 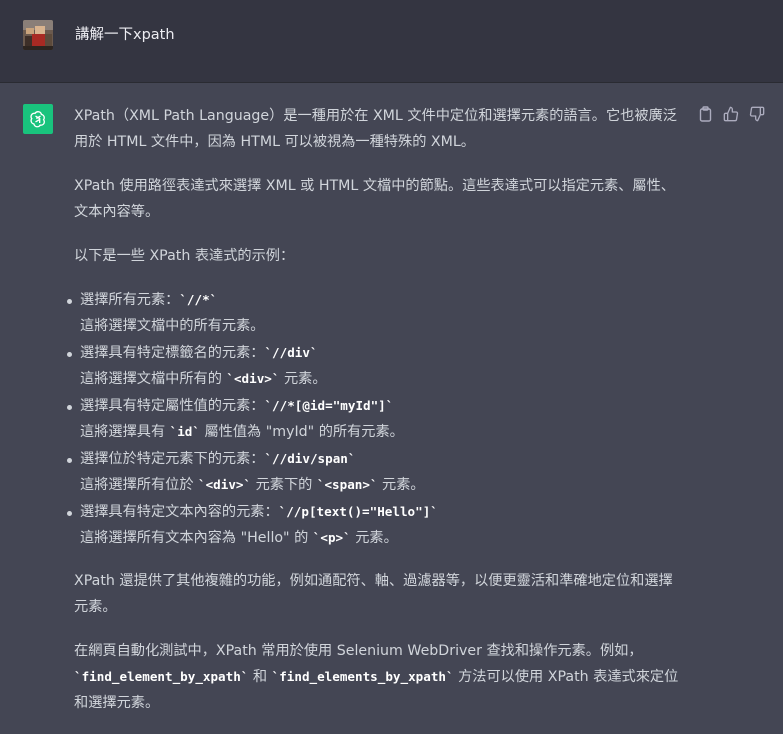 What do you see at coordinates (705, 114) in the screenshot?
I see `copy-icon` at bounding box center [705, 114].